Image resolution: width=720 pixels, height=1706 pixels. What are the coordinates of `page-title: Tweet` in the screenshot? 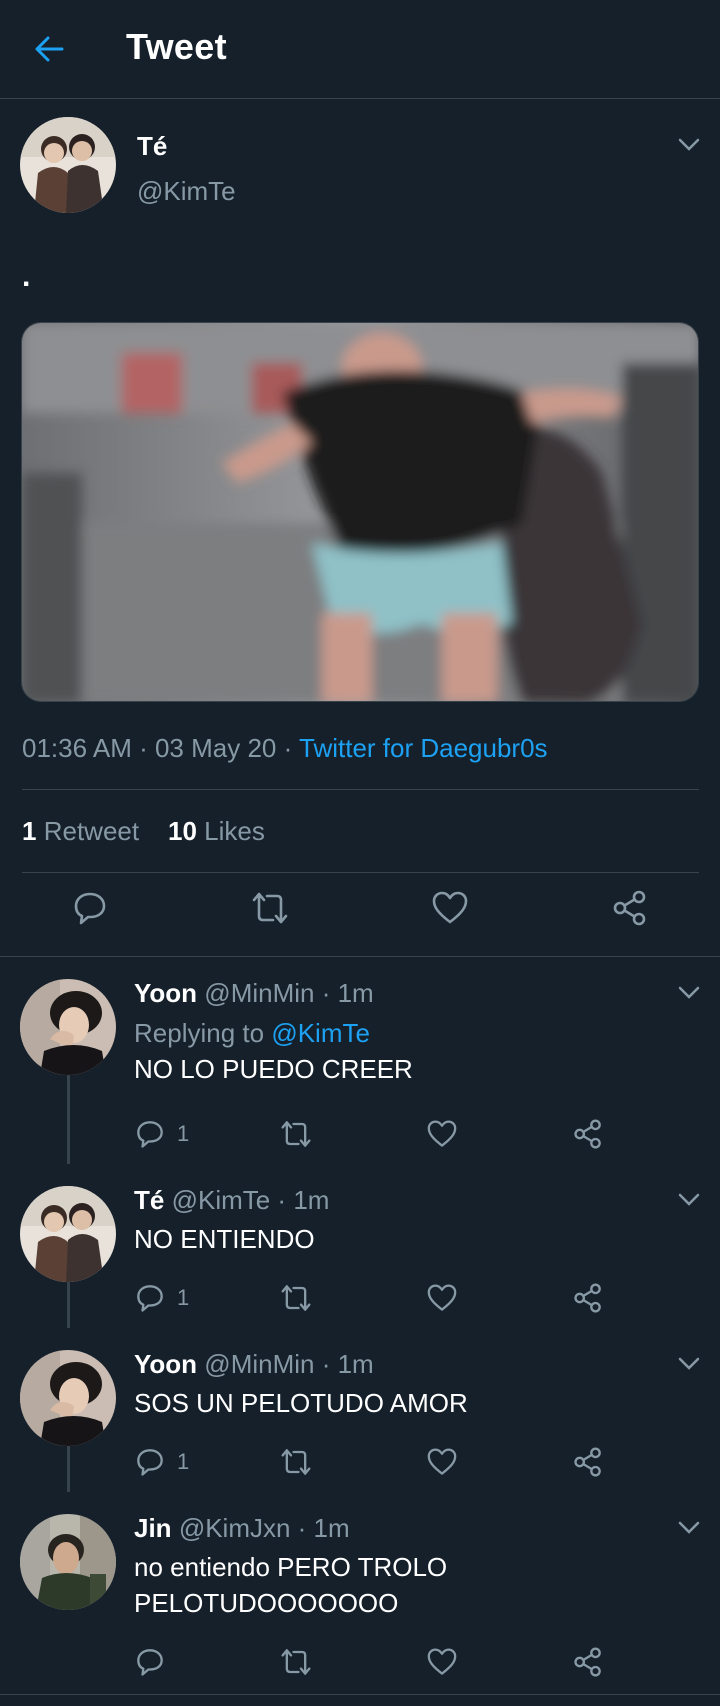 It's located at (176, 46).